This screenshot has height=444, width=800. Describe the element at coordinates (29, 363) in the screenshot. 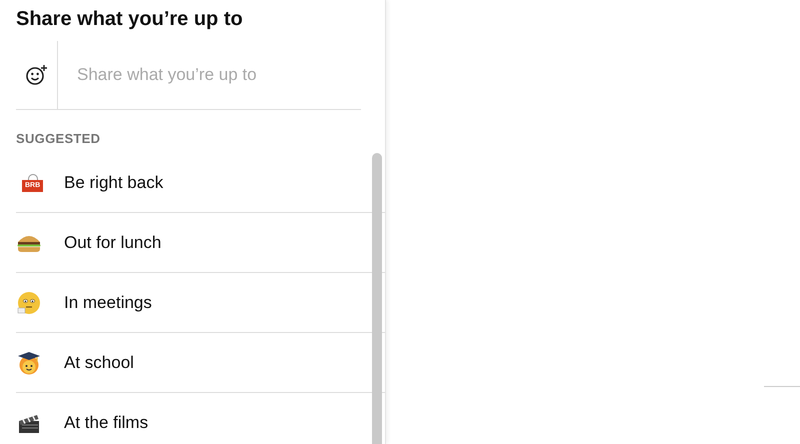

I see `graduate-icon` at that location.